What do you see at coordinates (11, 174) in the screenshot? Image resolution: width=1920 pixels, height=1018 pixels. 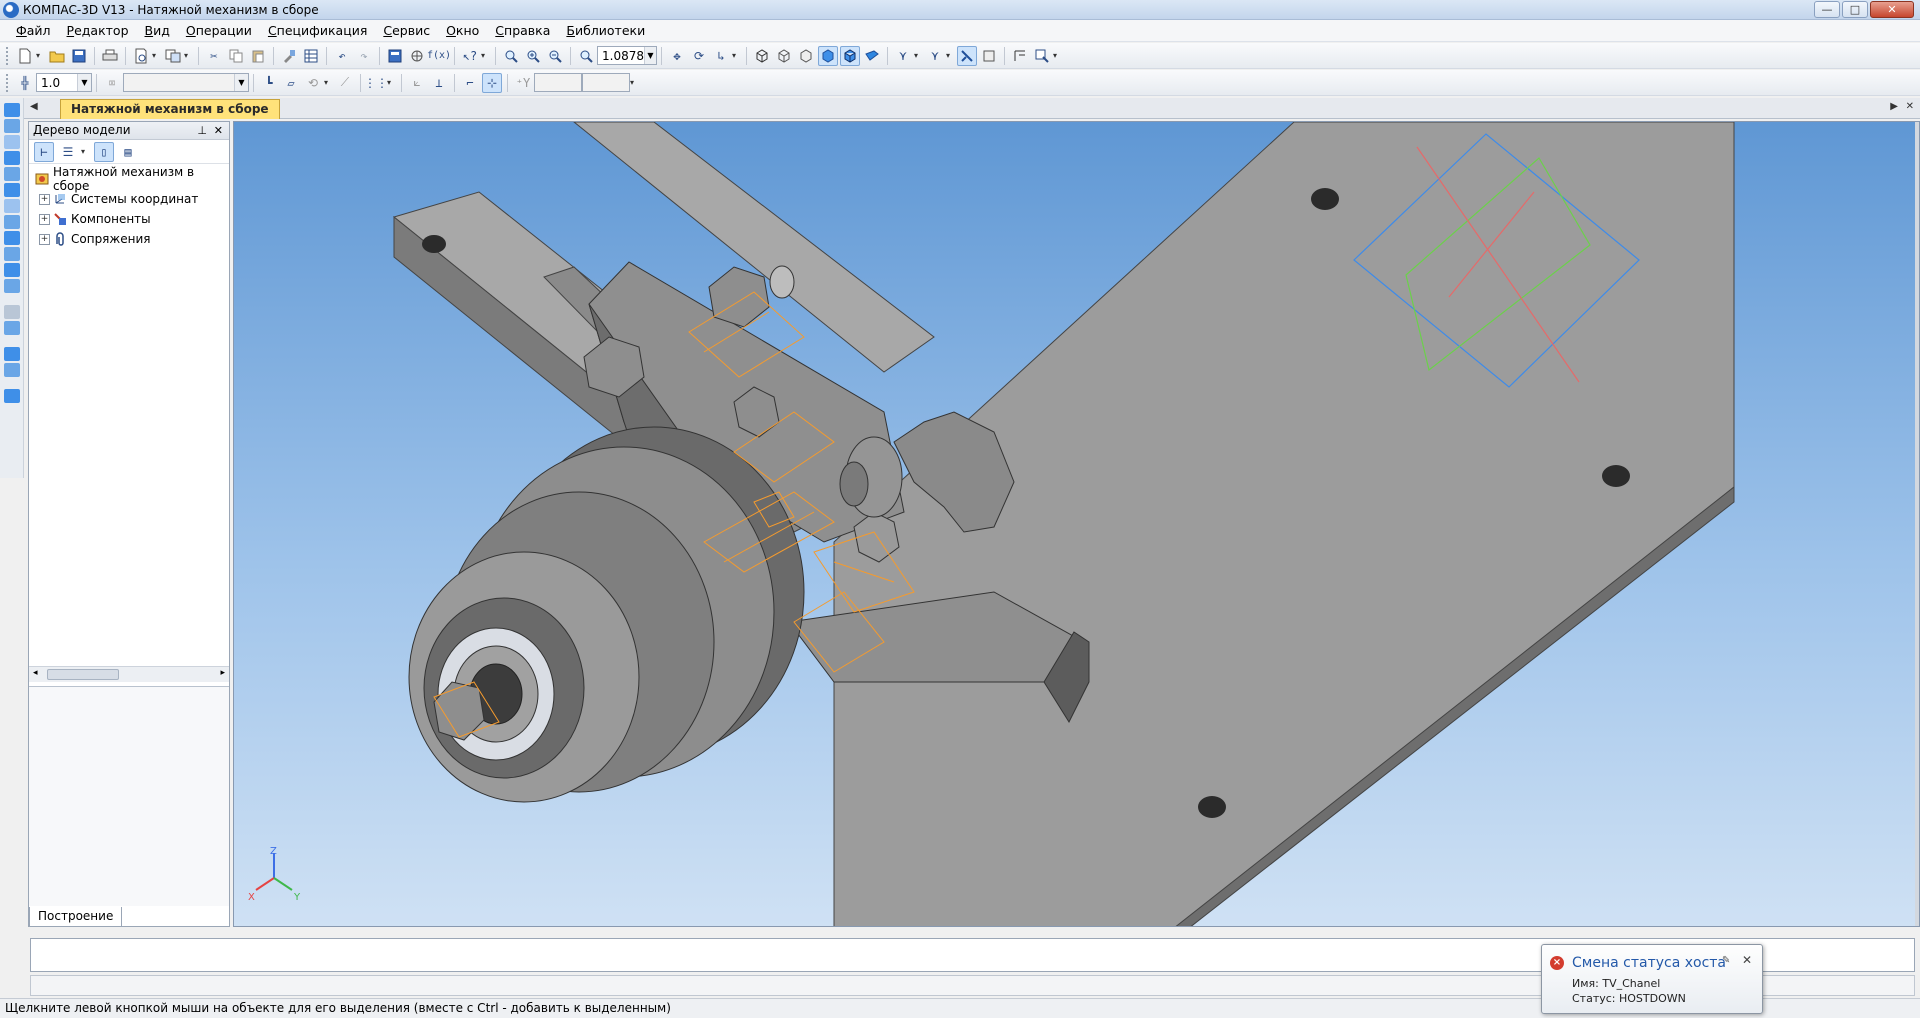 I see `arrays-icon` at bounding box center [11, 174].